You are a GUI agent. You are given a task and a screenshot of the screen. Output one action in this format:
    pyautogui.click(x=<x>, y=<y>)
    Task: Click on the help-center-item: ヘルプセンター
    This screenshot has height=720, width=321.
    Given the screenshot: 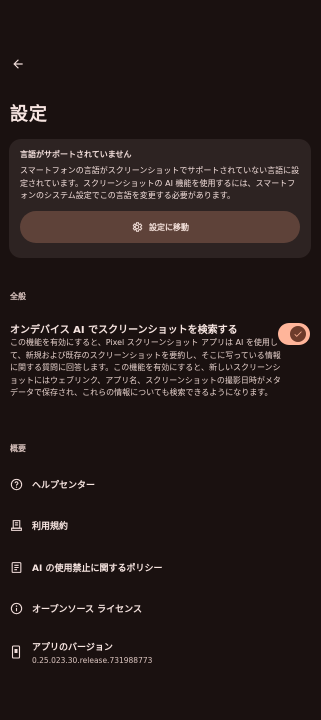 What is the action you would take?
    pyautogui.click(x=52, y=484)
    